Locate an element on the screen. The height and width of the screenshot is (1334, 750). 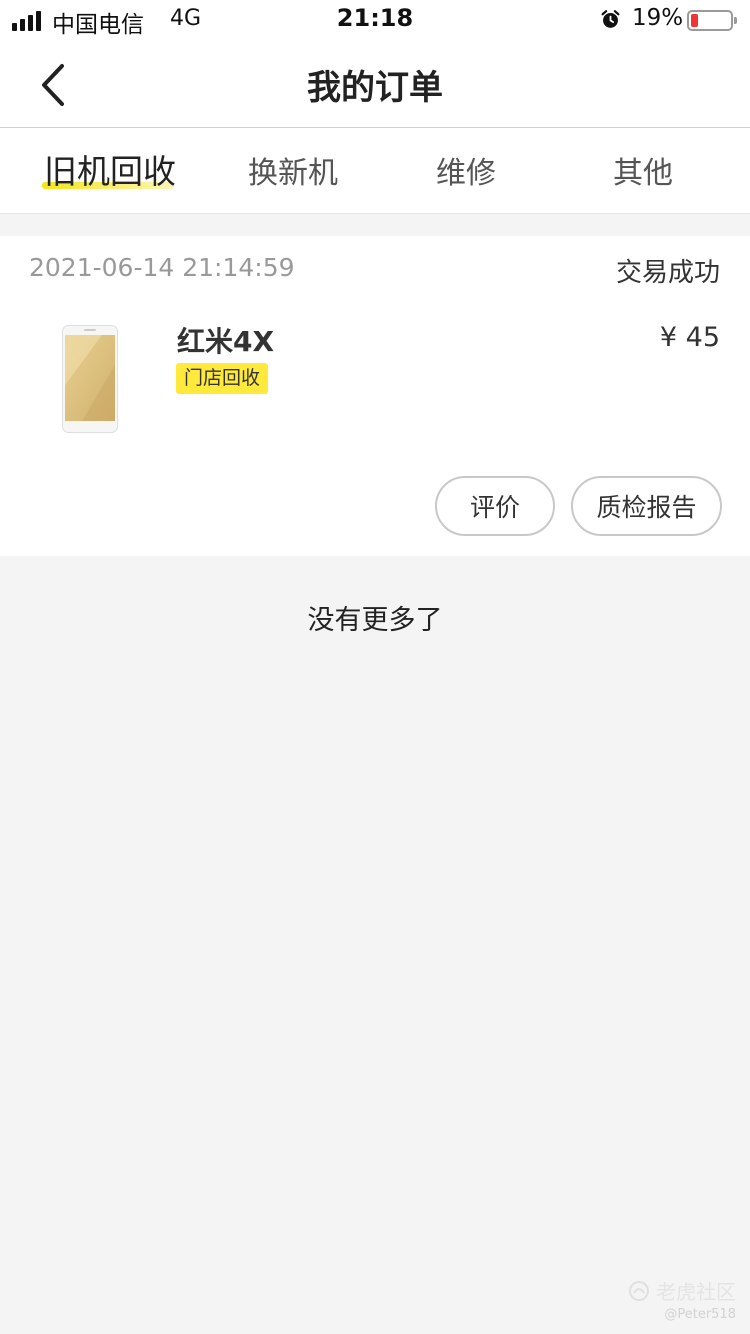
tab-new-phone: 换新机 is located at coordinates (293, 170).